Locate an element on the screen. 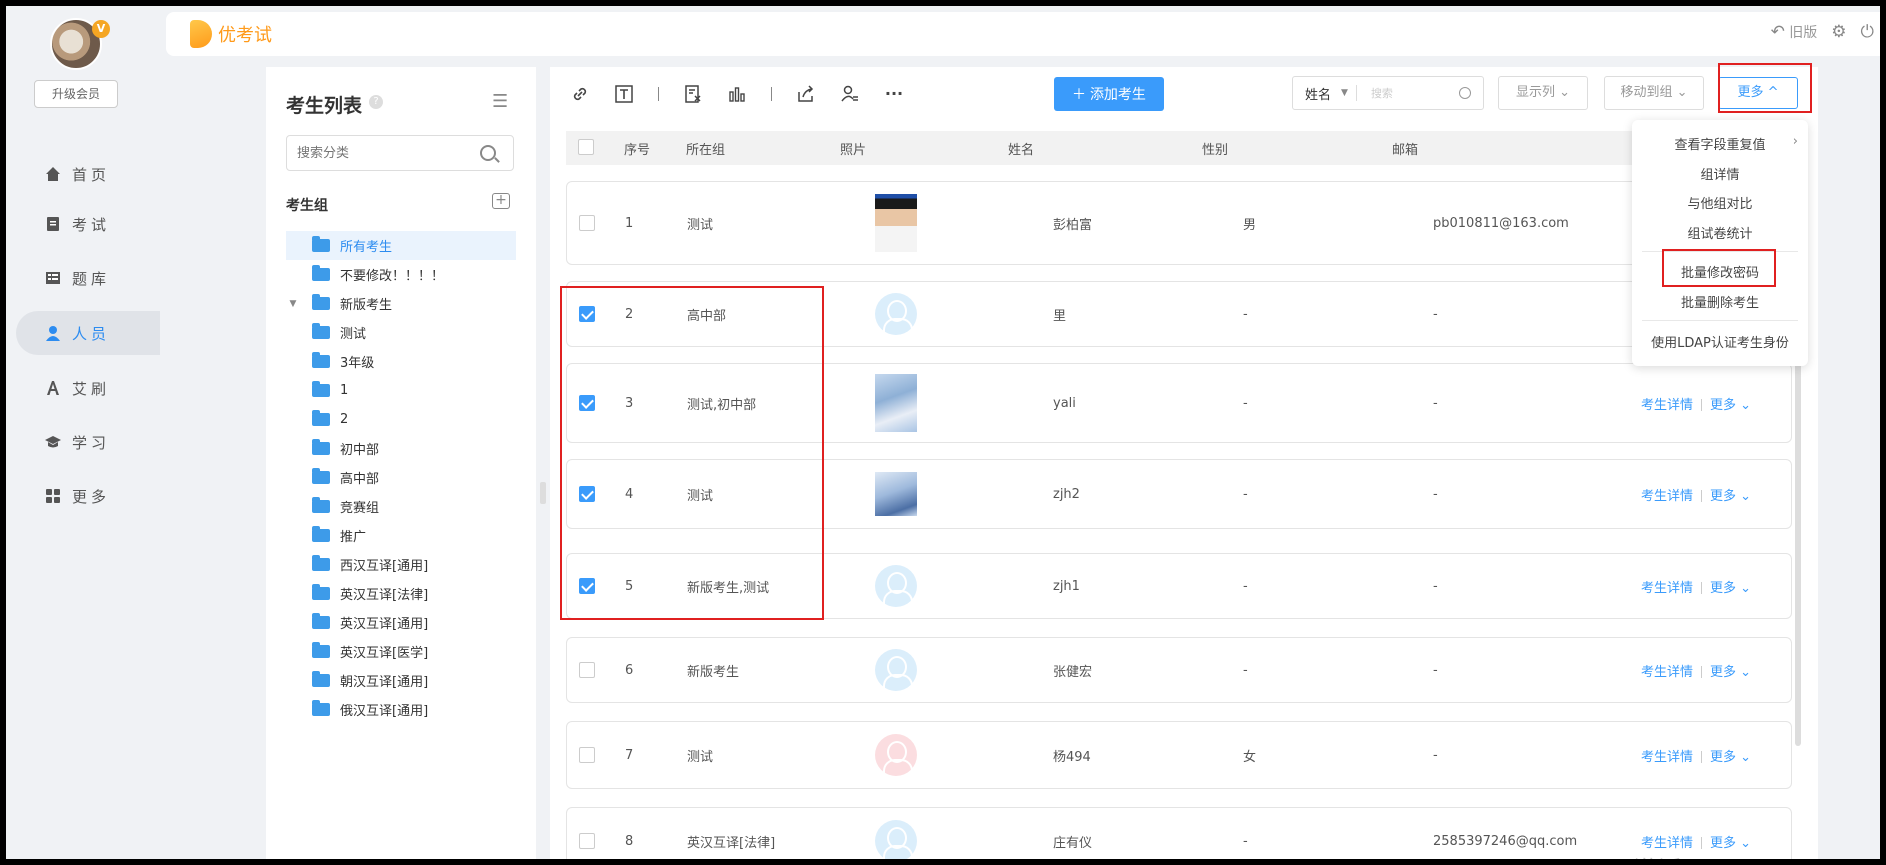 The width and height of the screenshot is (1886, 865). tree-item: 3年级 is located at coordinates (401, 361).